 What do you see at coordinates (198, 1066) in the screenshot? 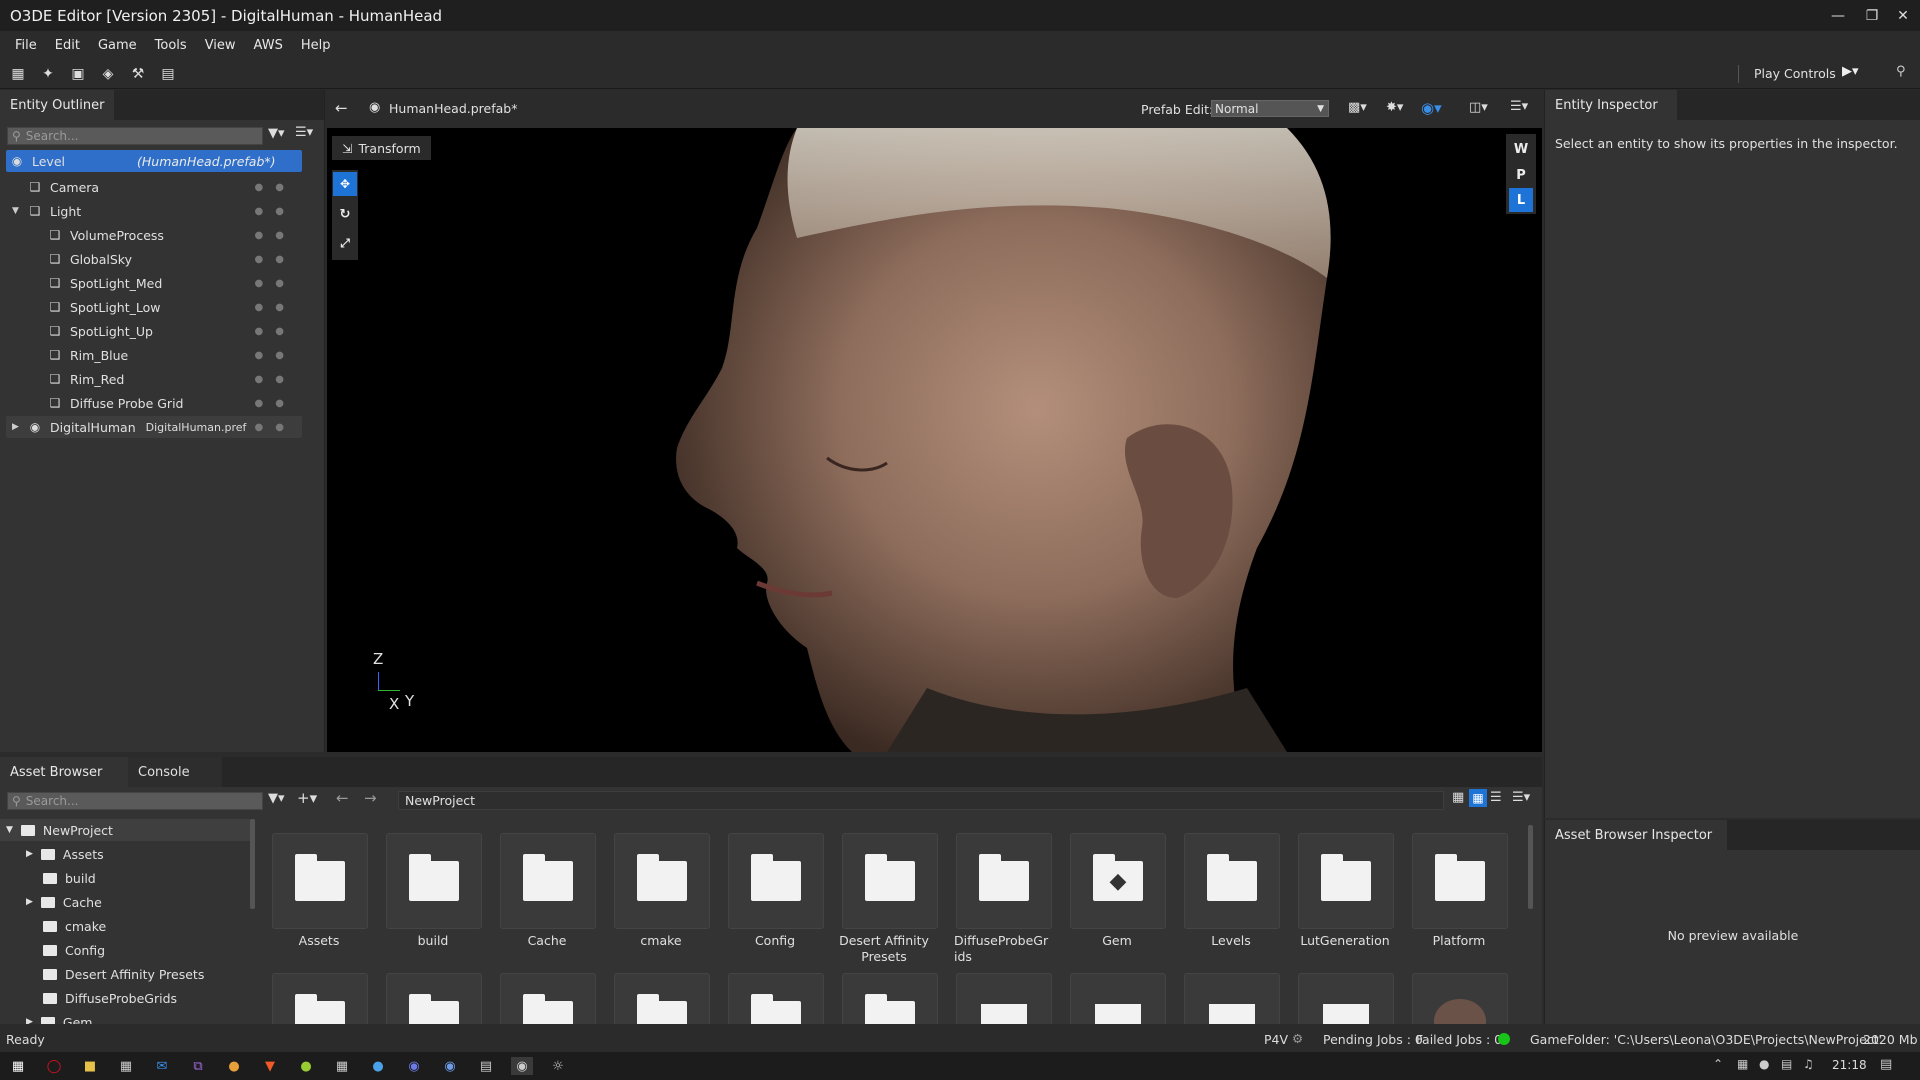
I see `visual-studio-icon: ⧉` at bounding box center [198, 1066].